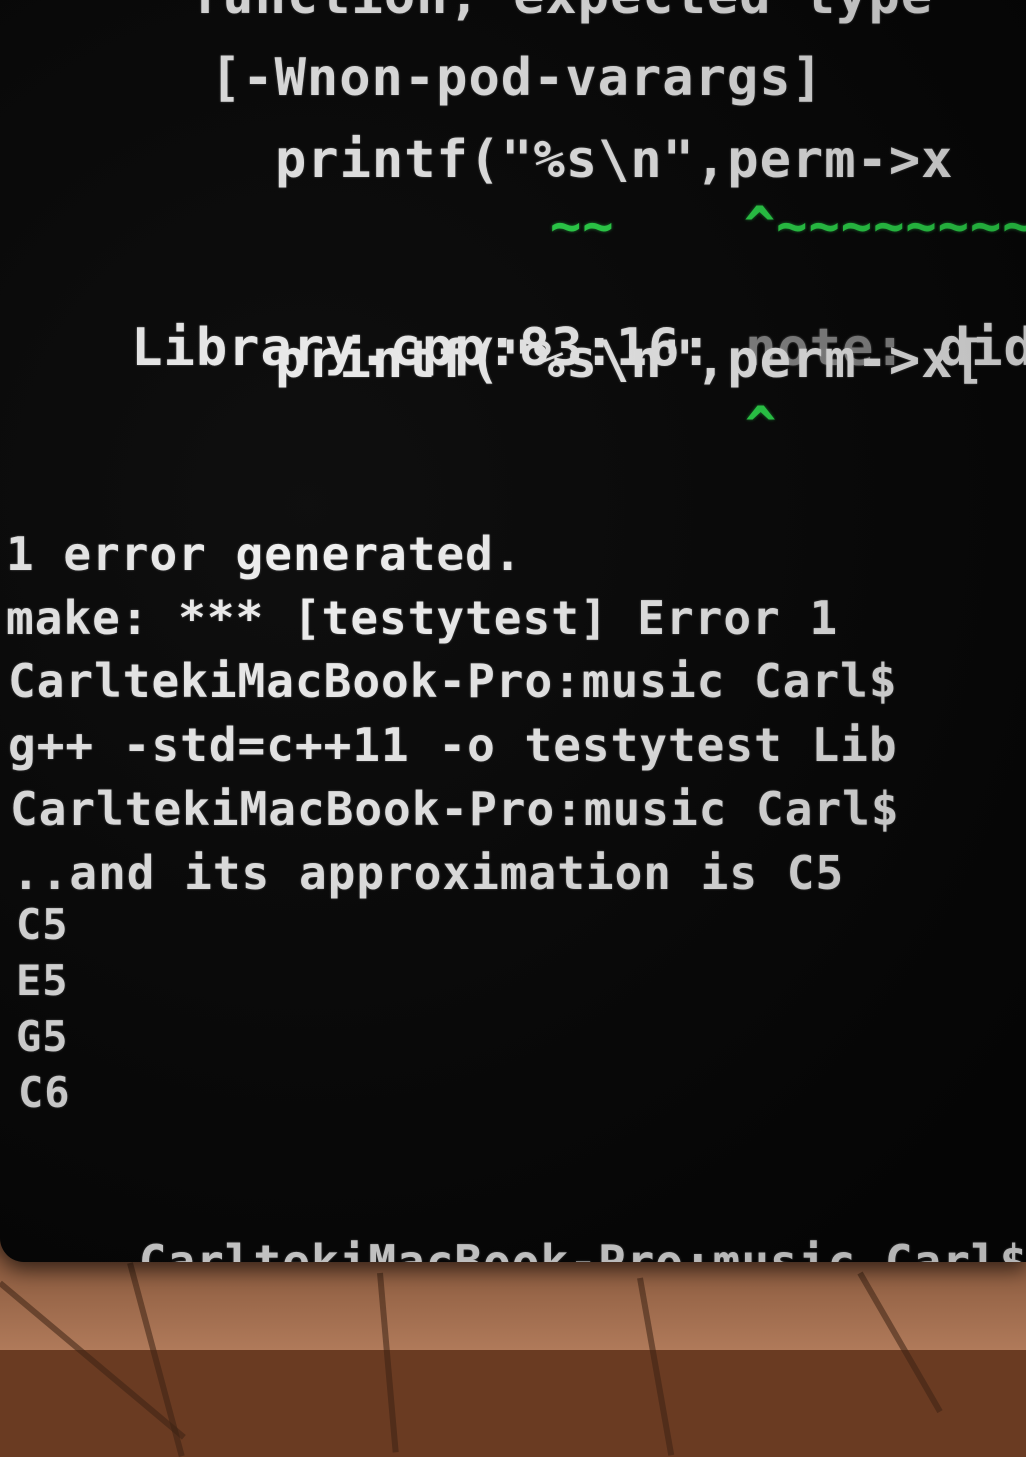 Image resolution: width=1026 pixels, height=1457 pixels. Describe the element at coordinates (761, 426) in the screenshot. I see `note-caret-marker: ^` at that location.